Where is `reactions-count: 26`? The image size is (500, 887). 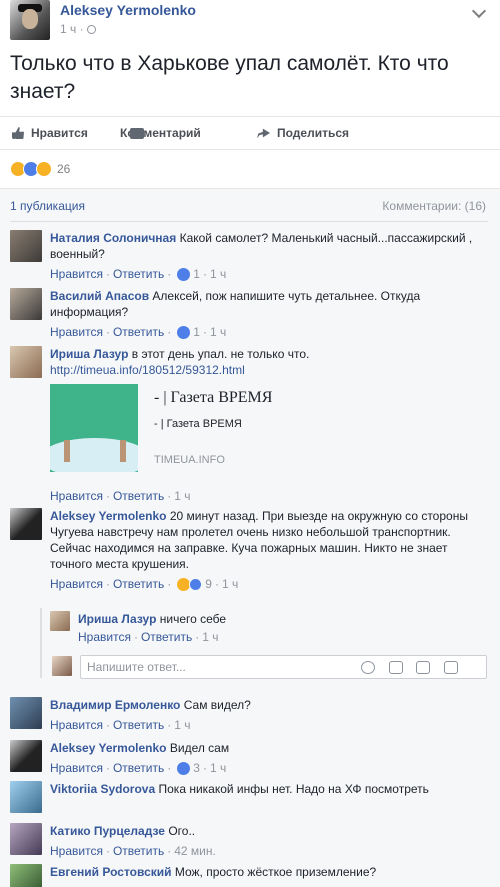
reactions-count: 26 is located at coordinates (64, 169).